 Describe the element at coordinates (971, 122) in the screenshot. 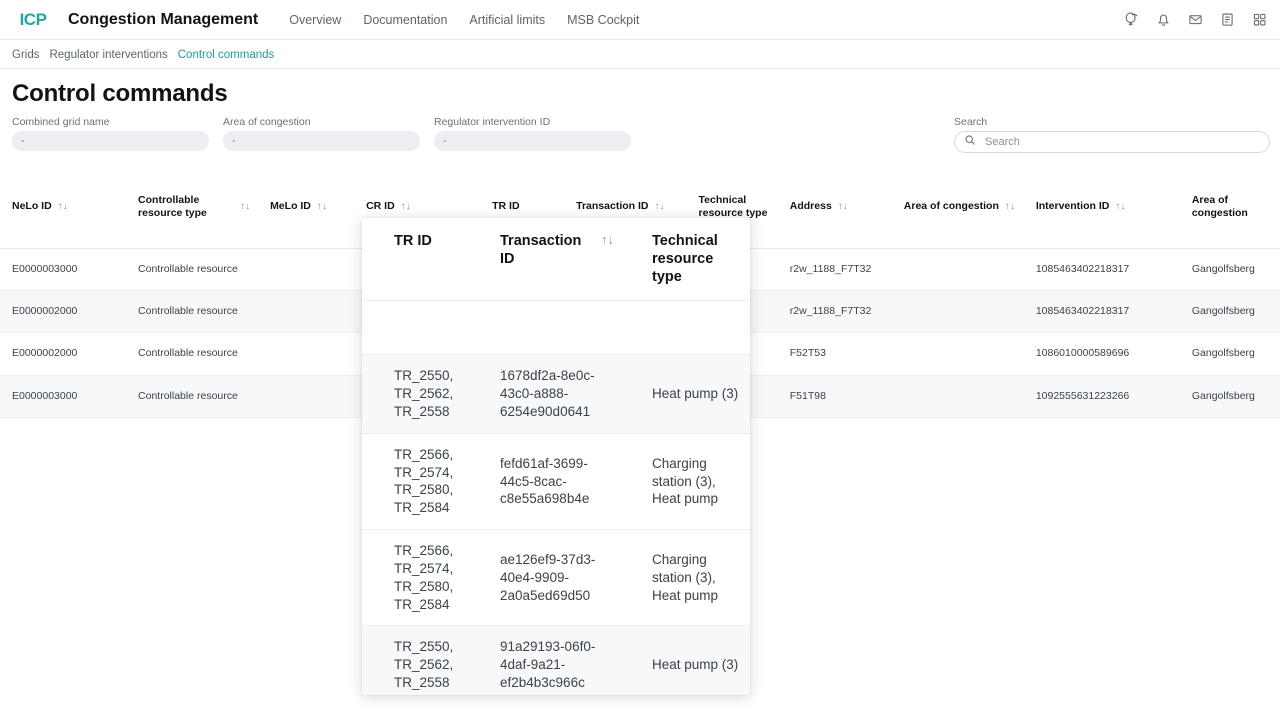

I see `search-label: Search` at that location.